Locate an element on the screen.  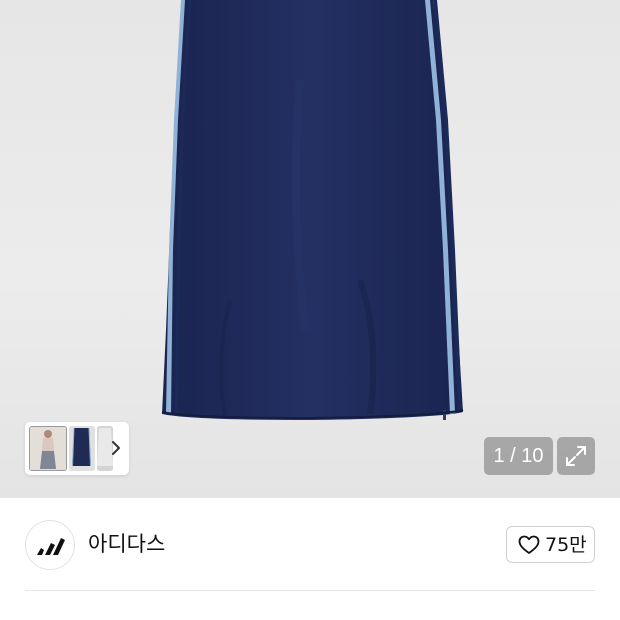
thumbnail-strip is located at coordinates (77, 448).